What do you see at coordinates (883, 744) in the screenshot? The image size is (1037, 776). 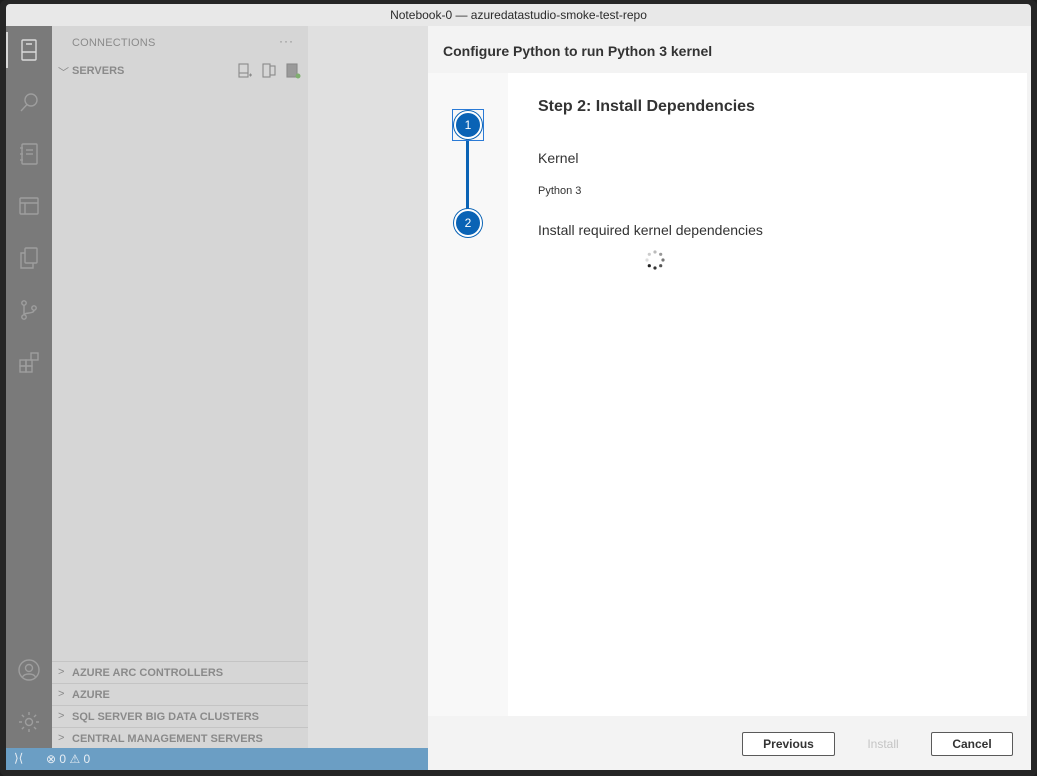 I see `install-button: Install` at bounding box center [883, 744].